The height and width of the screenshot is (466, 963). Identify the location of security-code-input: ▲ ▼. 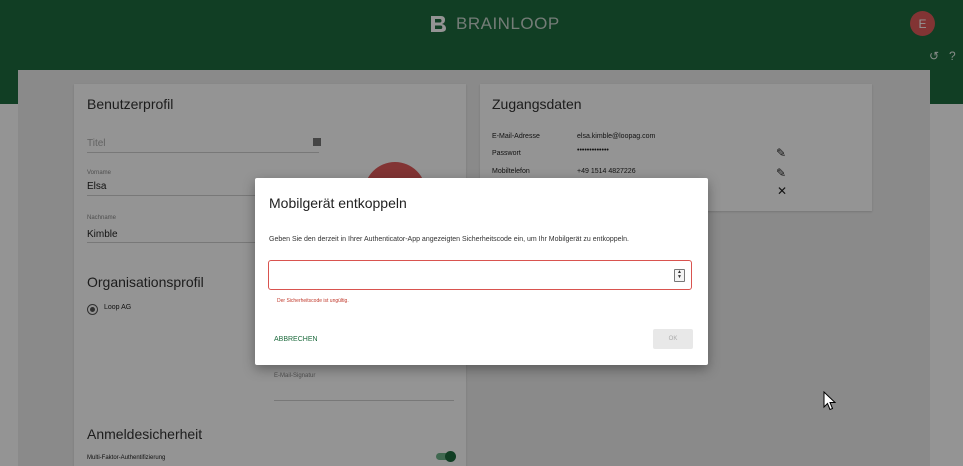
(480, 275).